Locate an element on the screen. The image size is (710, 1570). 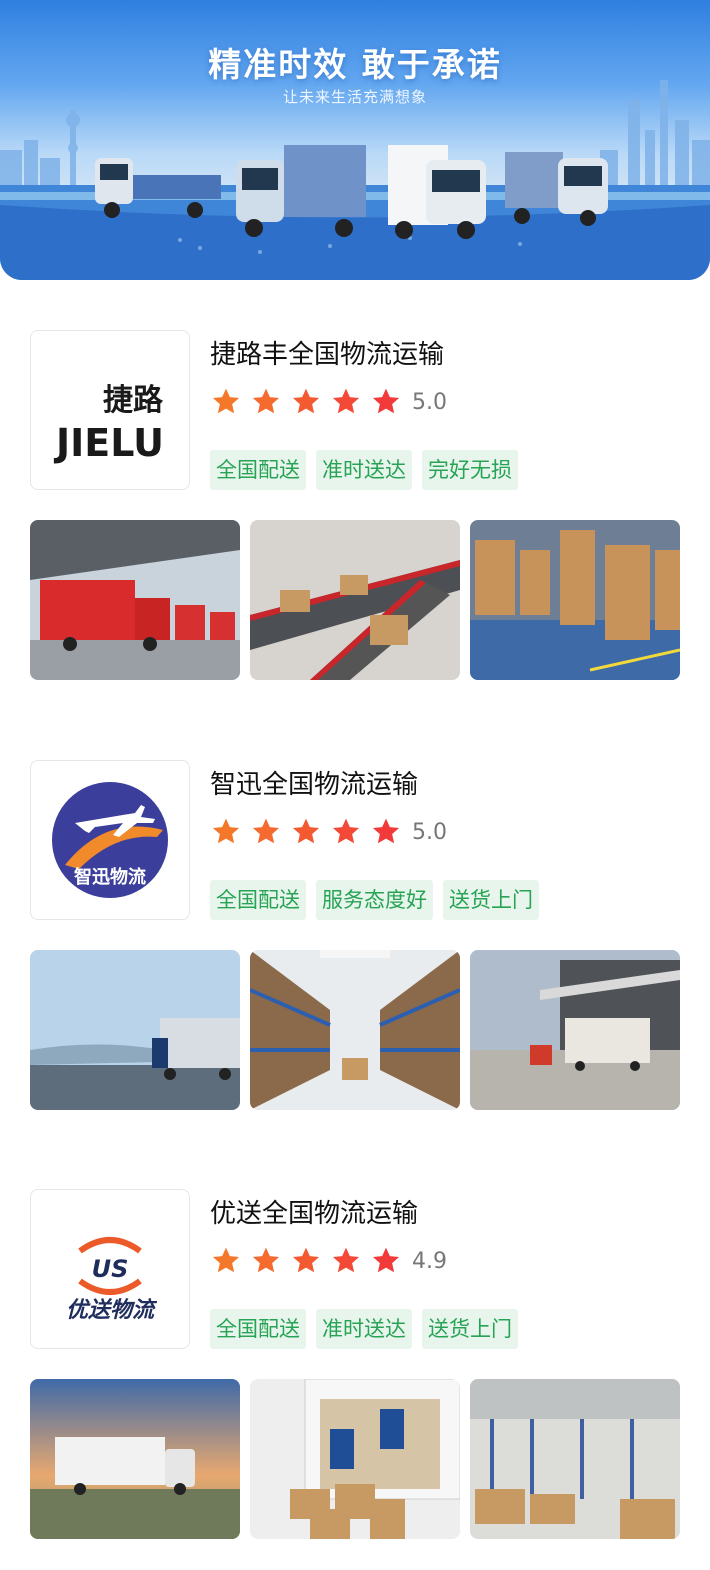
truck-highway-photo is located at coordinates (135, 1030).